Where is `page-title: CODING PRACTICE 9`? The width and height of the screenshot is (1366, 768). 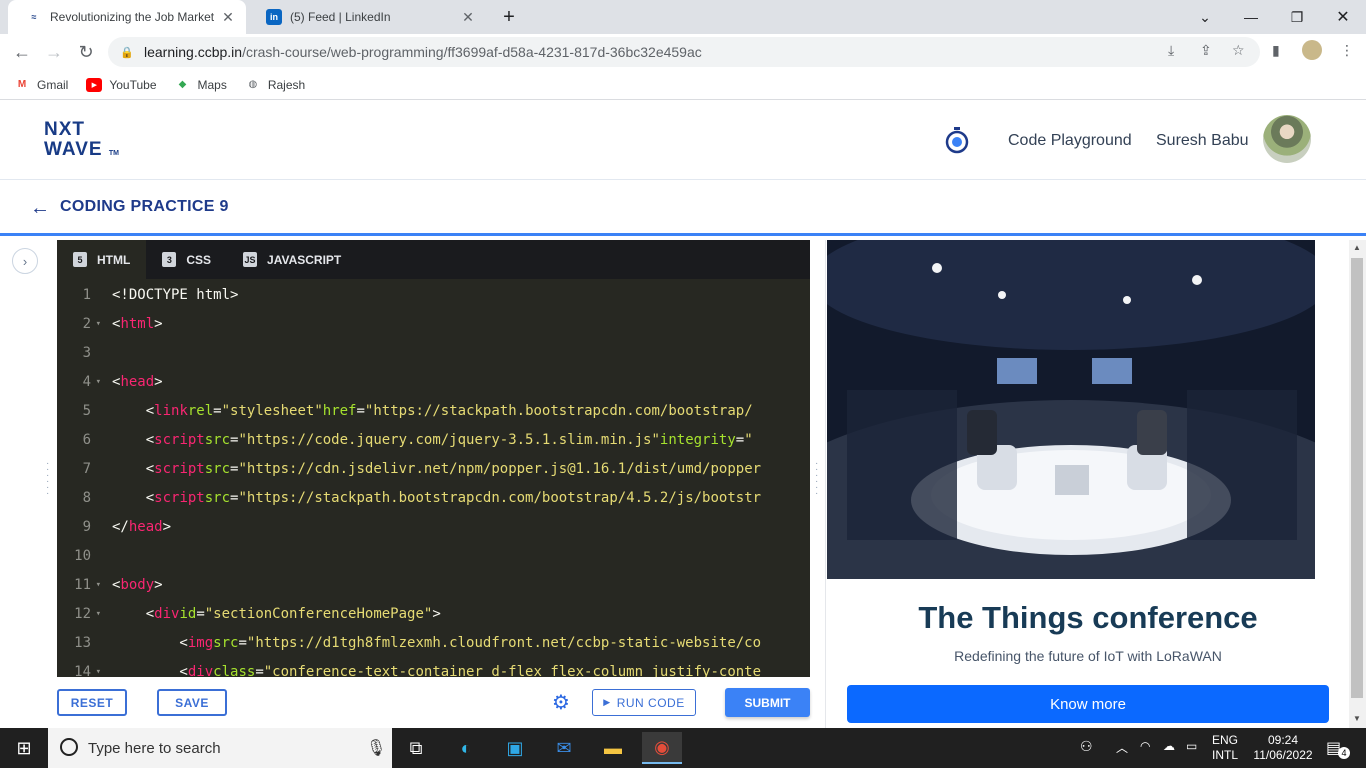 page-title: CODING PRACTICE 9 is located at coordinates (144, 206).